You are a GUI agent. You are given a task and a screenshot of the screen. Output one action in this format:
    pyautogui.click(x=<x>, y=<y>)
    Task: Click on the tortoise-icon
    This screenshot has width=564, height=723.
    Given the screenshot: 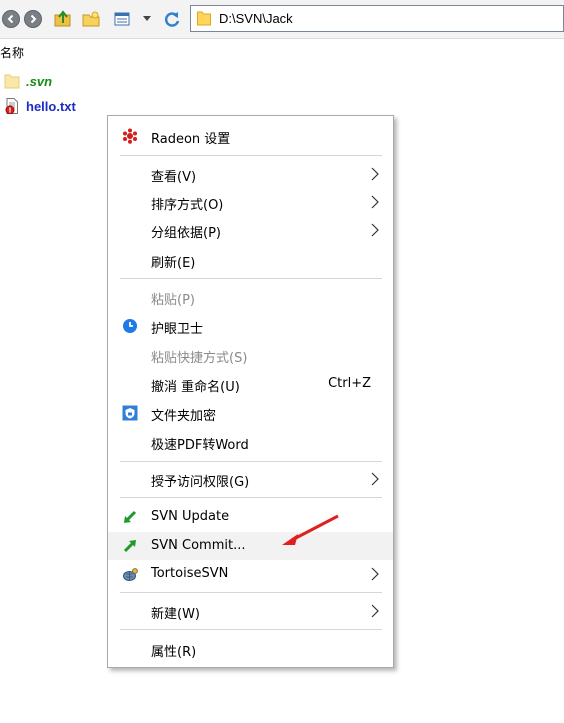 What is the action you would take?
    pyautogui.click(x=130, y=574)
    